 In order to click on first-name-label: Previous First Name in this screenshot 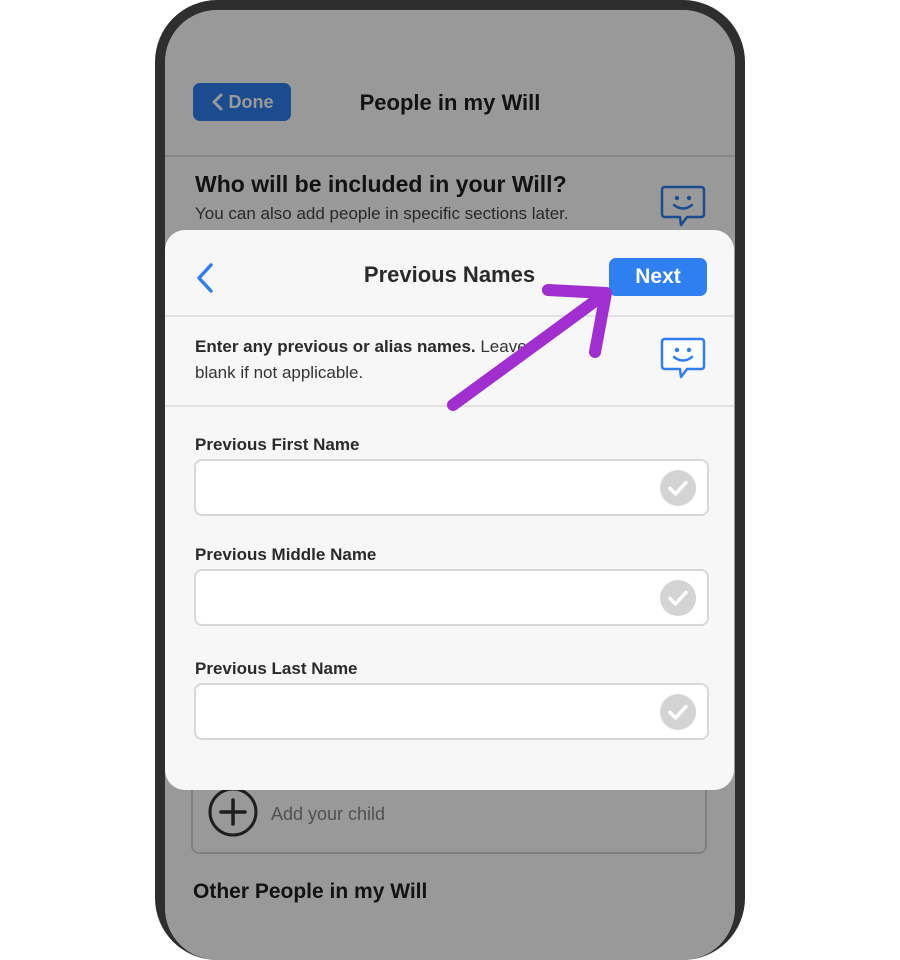, I will do `click(277, 444)`.